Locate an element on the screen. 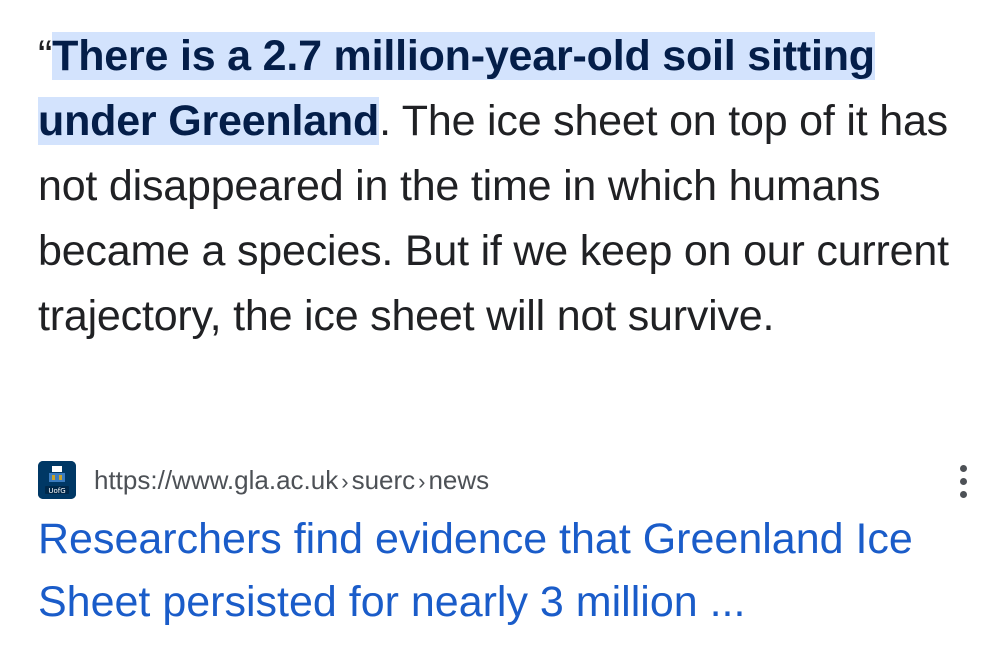 The width and height of the screenshot is (1000, 660). crest-graphic: UofG is located at coordinates (57, 480).